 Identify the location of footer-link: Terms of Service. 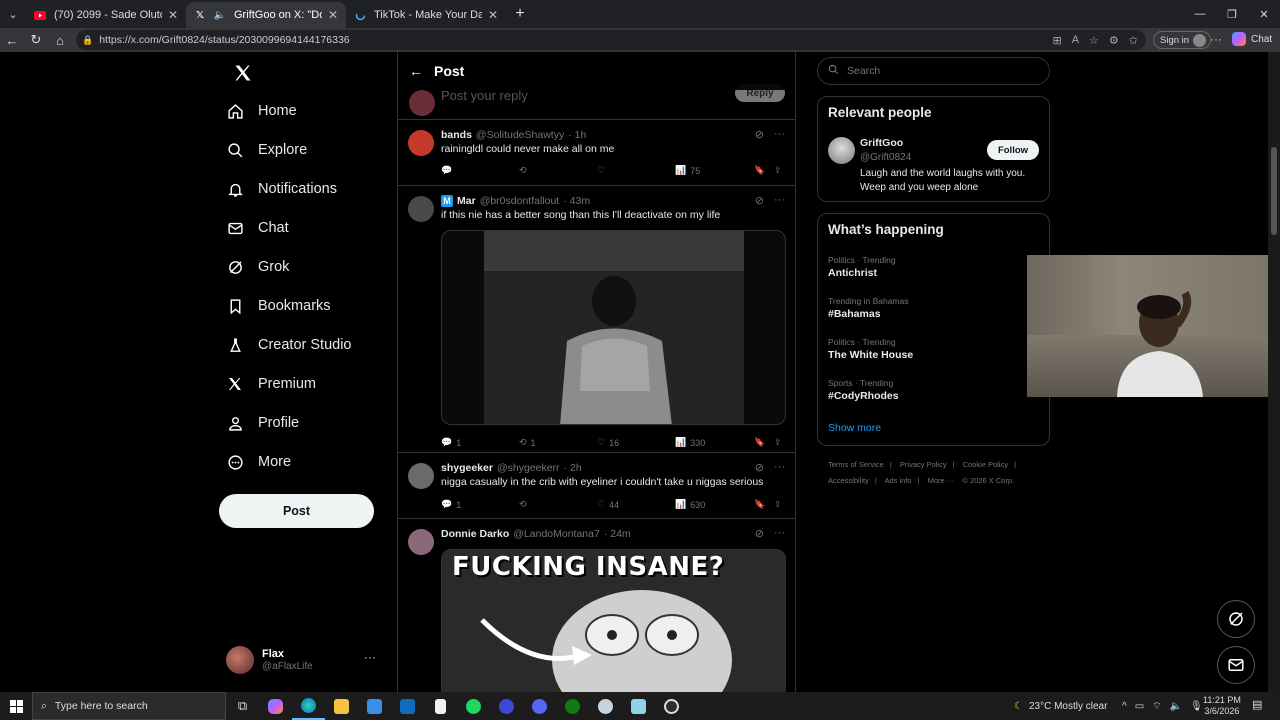
(856, 464).